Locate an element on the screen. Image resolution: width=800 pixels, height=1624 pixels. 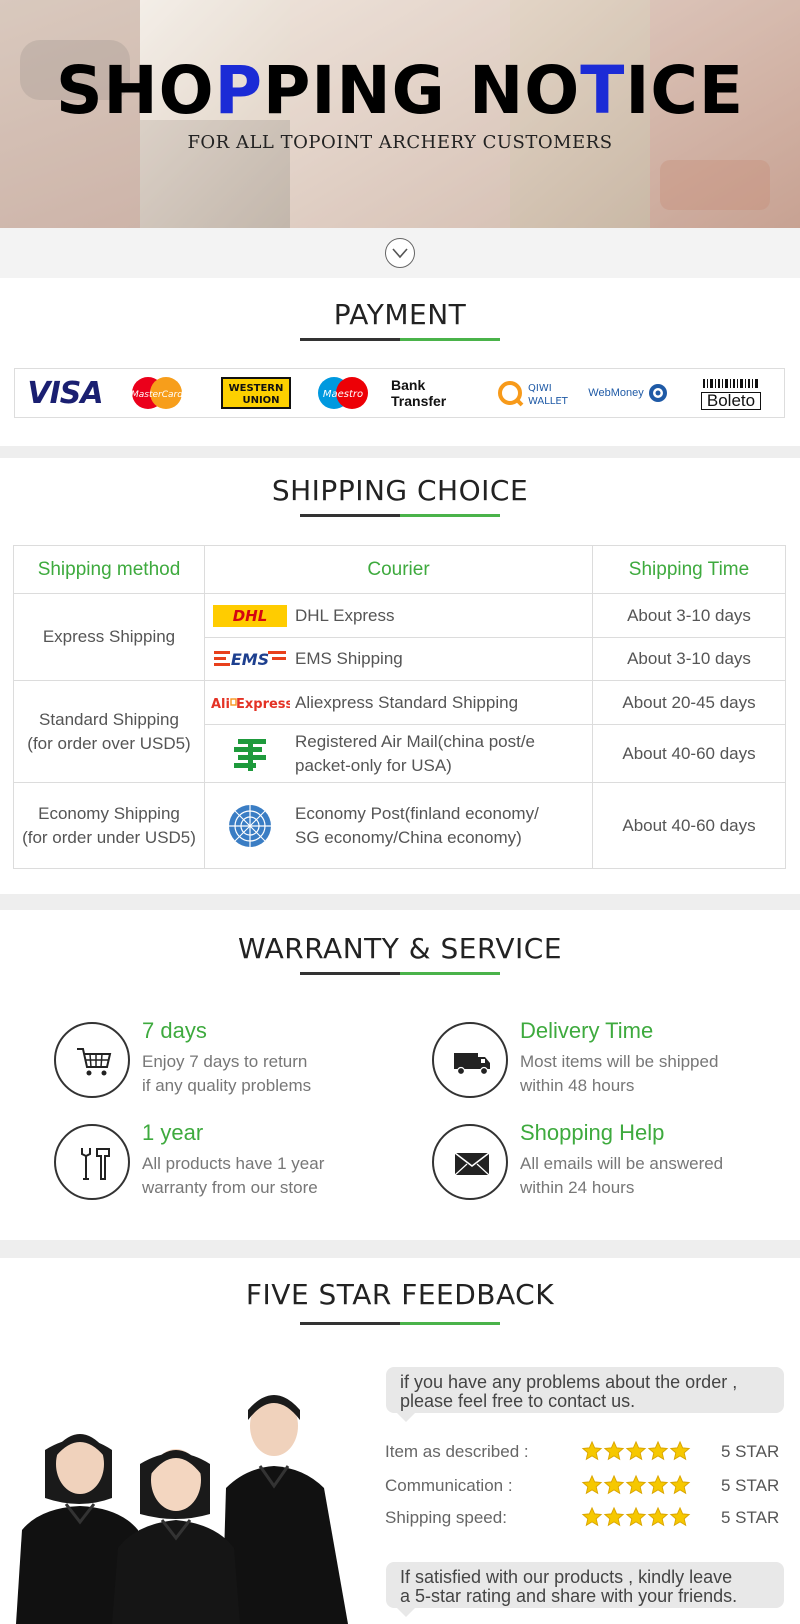
webmoney-logo: WebMoney is located at coordinates (628, 393).